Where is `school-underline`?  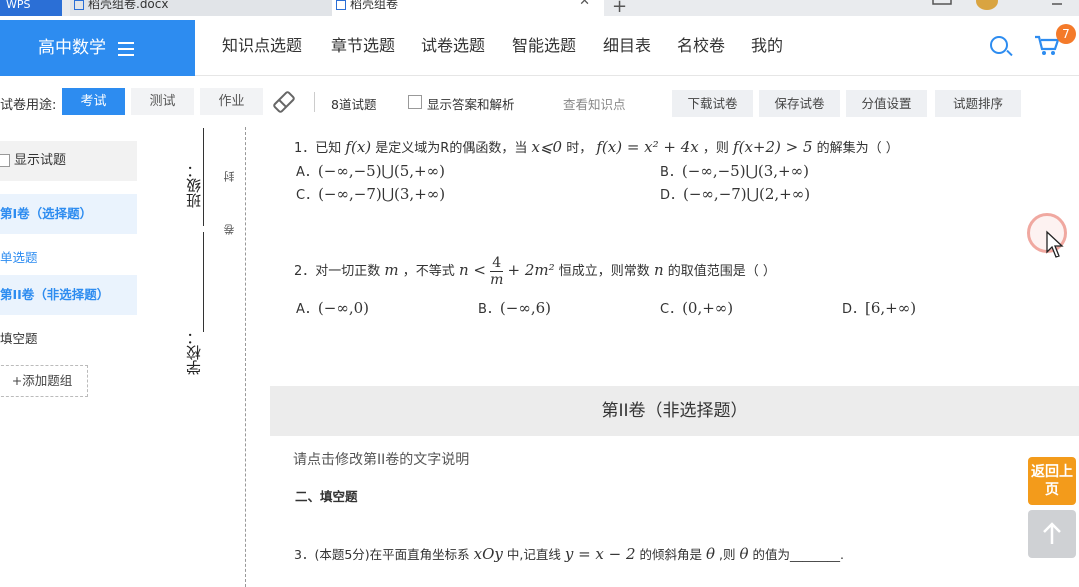 school-underline is located at coordinates (203, 282).